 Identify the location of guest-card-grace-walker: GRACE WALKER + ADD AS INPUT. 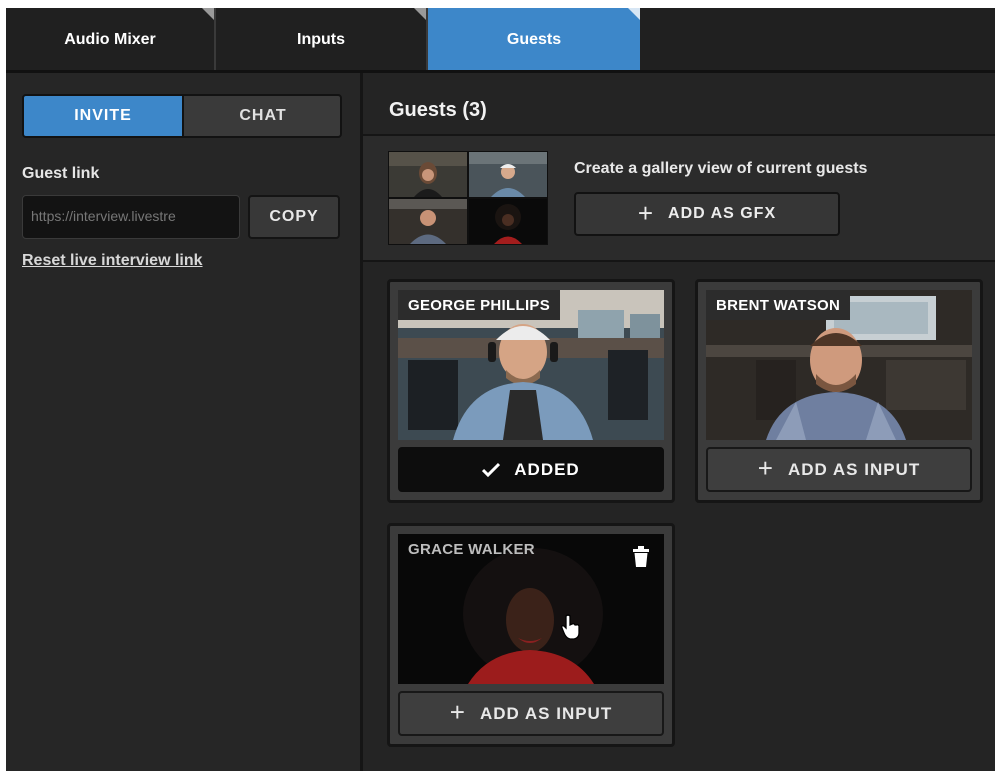
(531, 635).